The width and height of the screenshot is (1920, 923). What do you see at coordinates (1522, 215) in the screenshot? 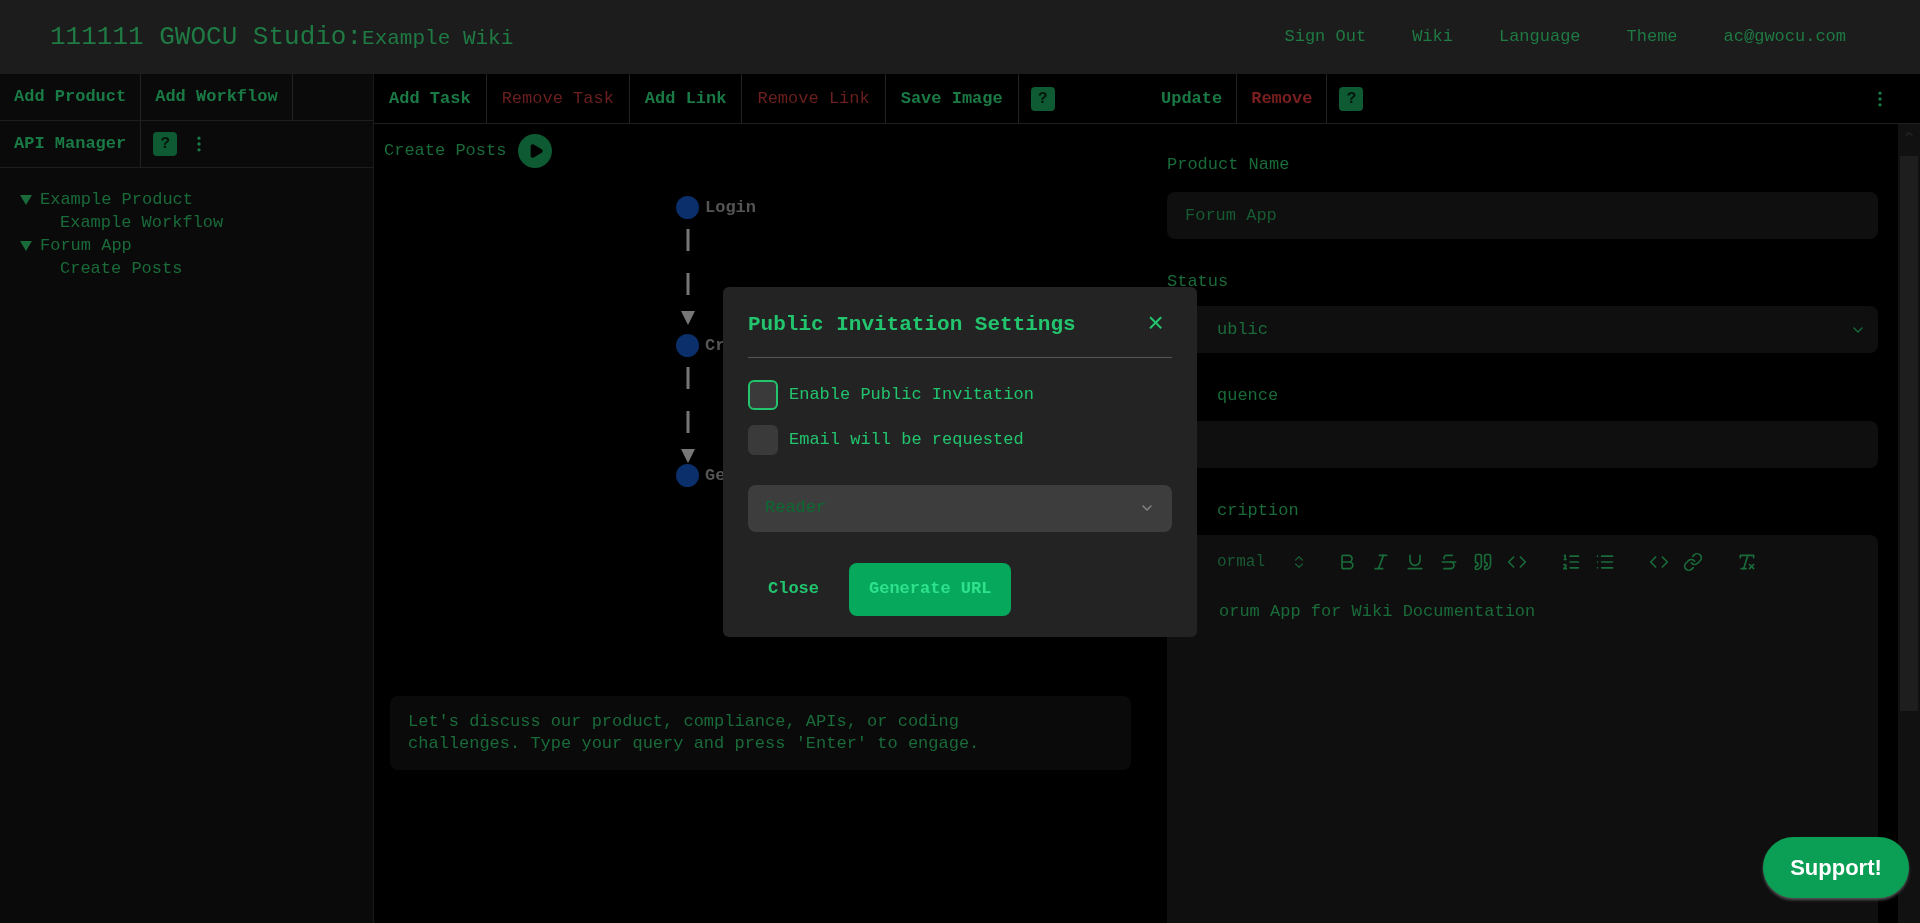
I see `product-name-field: Forum App` at bounding box center [1522, 215].